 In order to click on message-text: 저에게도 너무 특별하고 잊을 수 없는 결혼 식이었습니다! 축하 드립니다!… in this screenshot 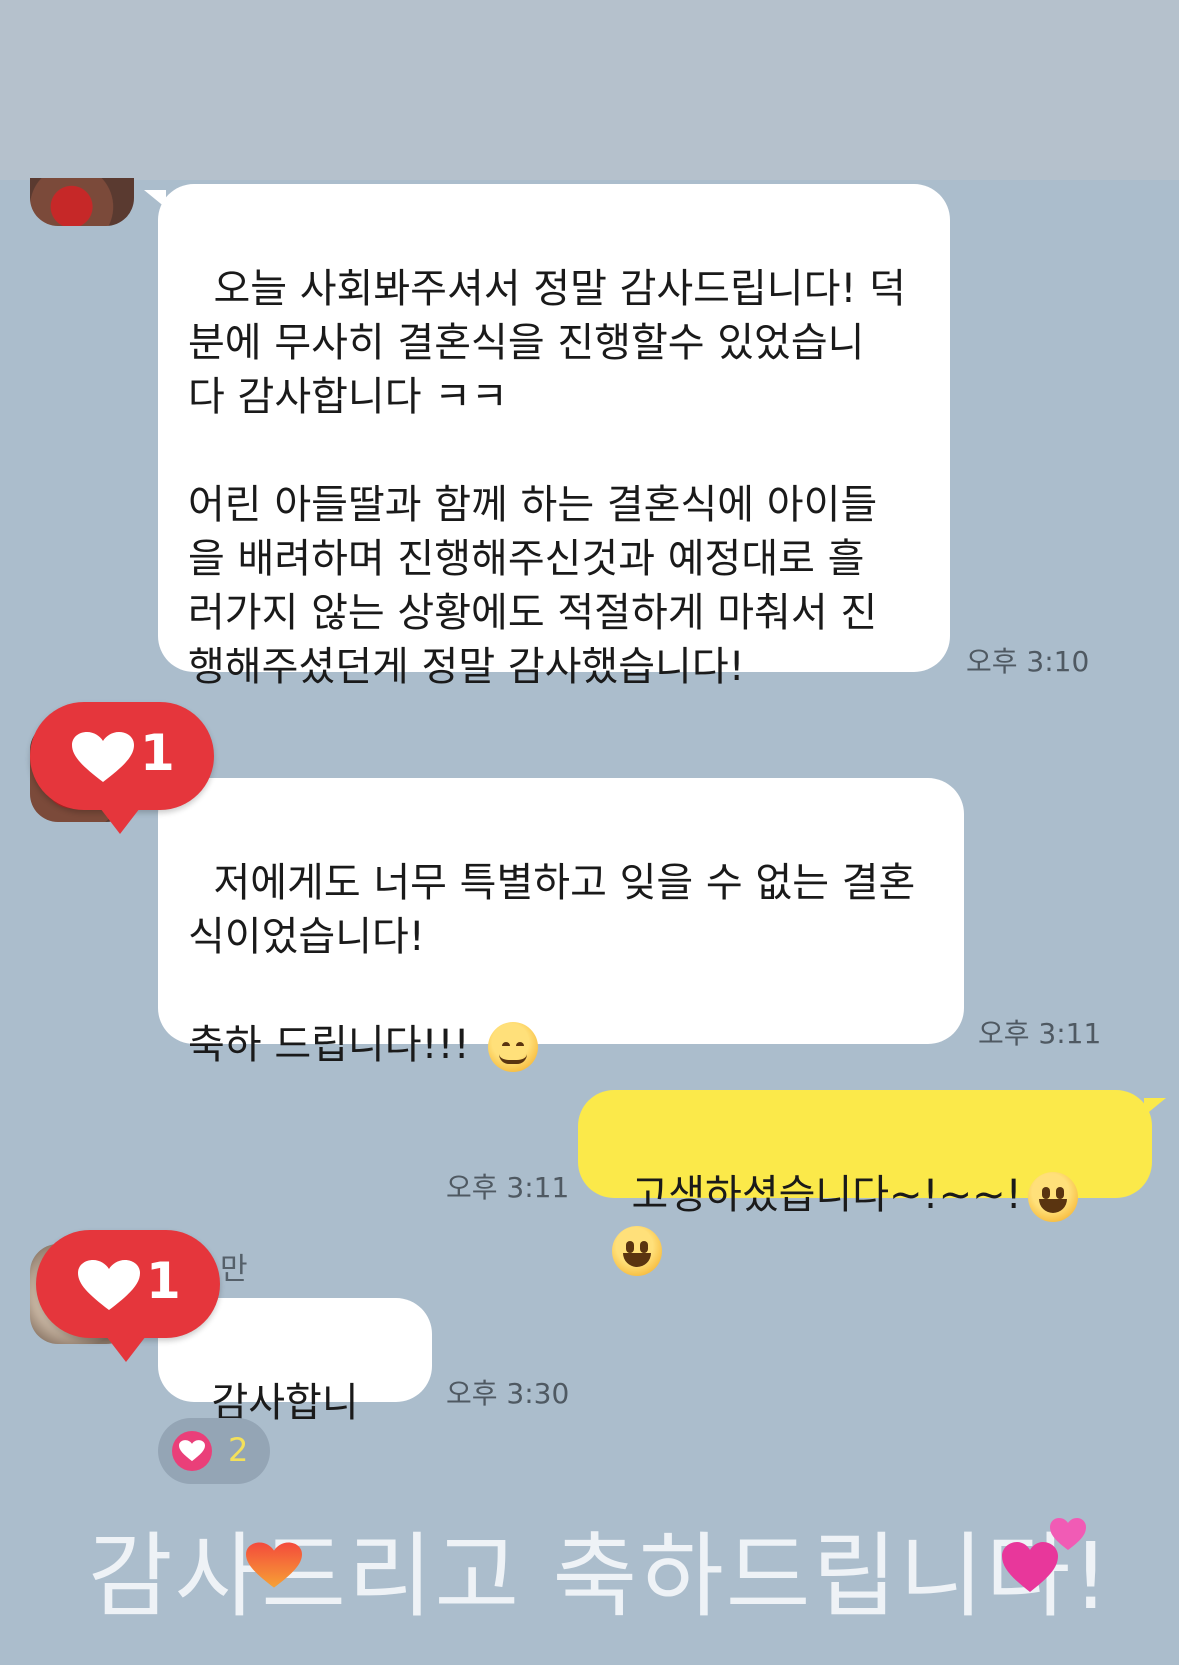, I will do `click(552, 964)`.